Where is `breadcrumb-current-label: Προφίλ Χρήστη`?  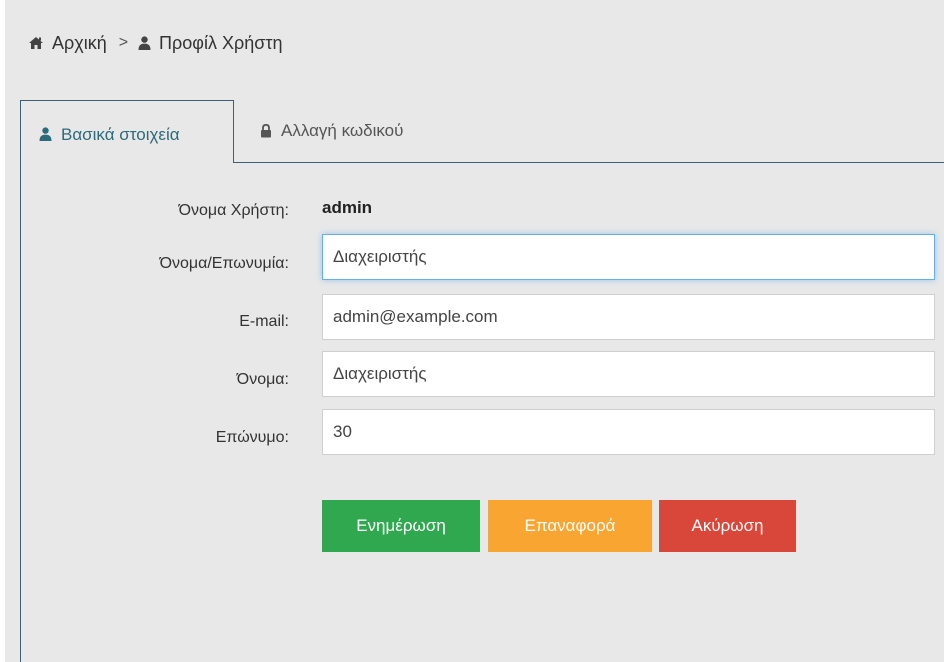 breadcrumb-current-label: Προφίλ Χρήστη is located at coordinates (221, 42).